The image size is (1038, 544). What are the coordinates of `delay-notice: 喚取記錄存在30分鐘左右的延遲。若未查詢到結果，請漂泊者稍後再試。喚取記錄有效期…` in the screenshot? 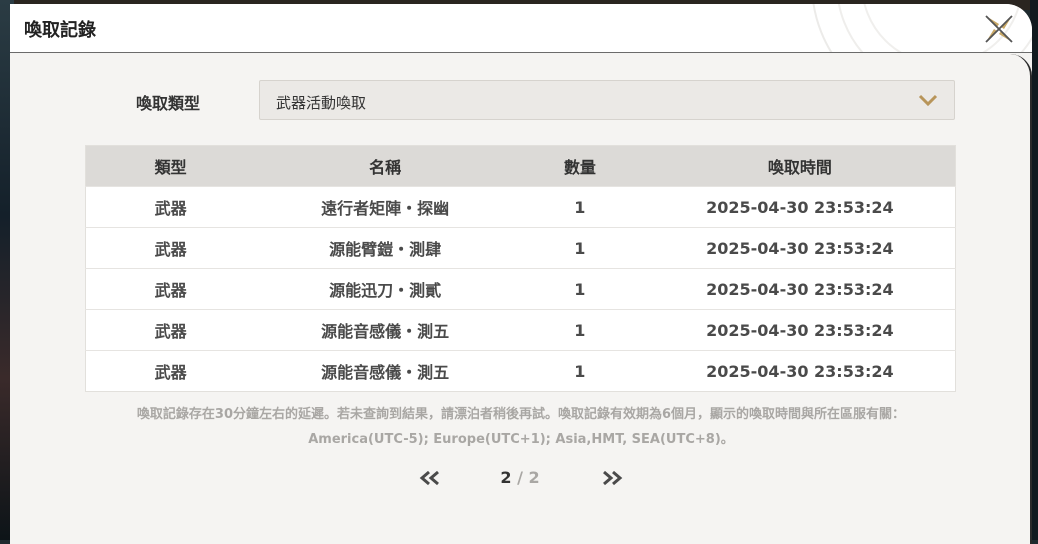 It's located at (521, 427).